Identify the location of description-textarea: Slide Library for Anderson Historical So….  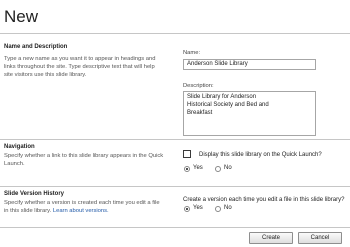
(249, 113).